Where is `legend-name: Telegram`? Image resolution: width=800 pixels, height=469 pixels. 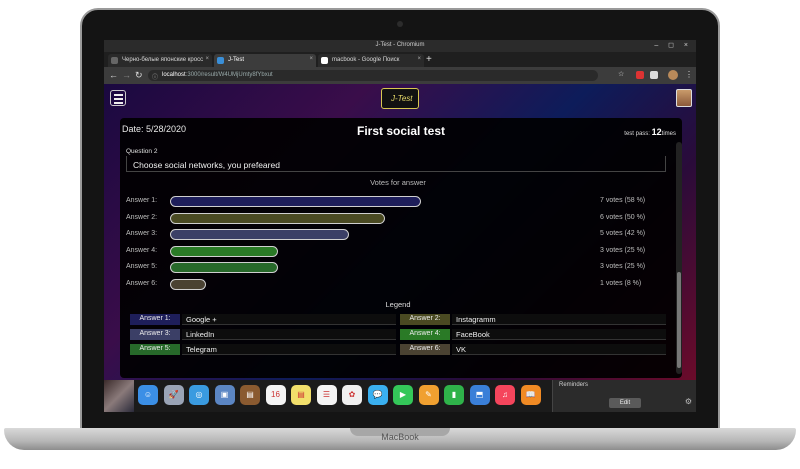
legend-name: Telegram is located at coordinates (201, 349).